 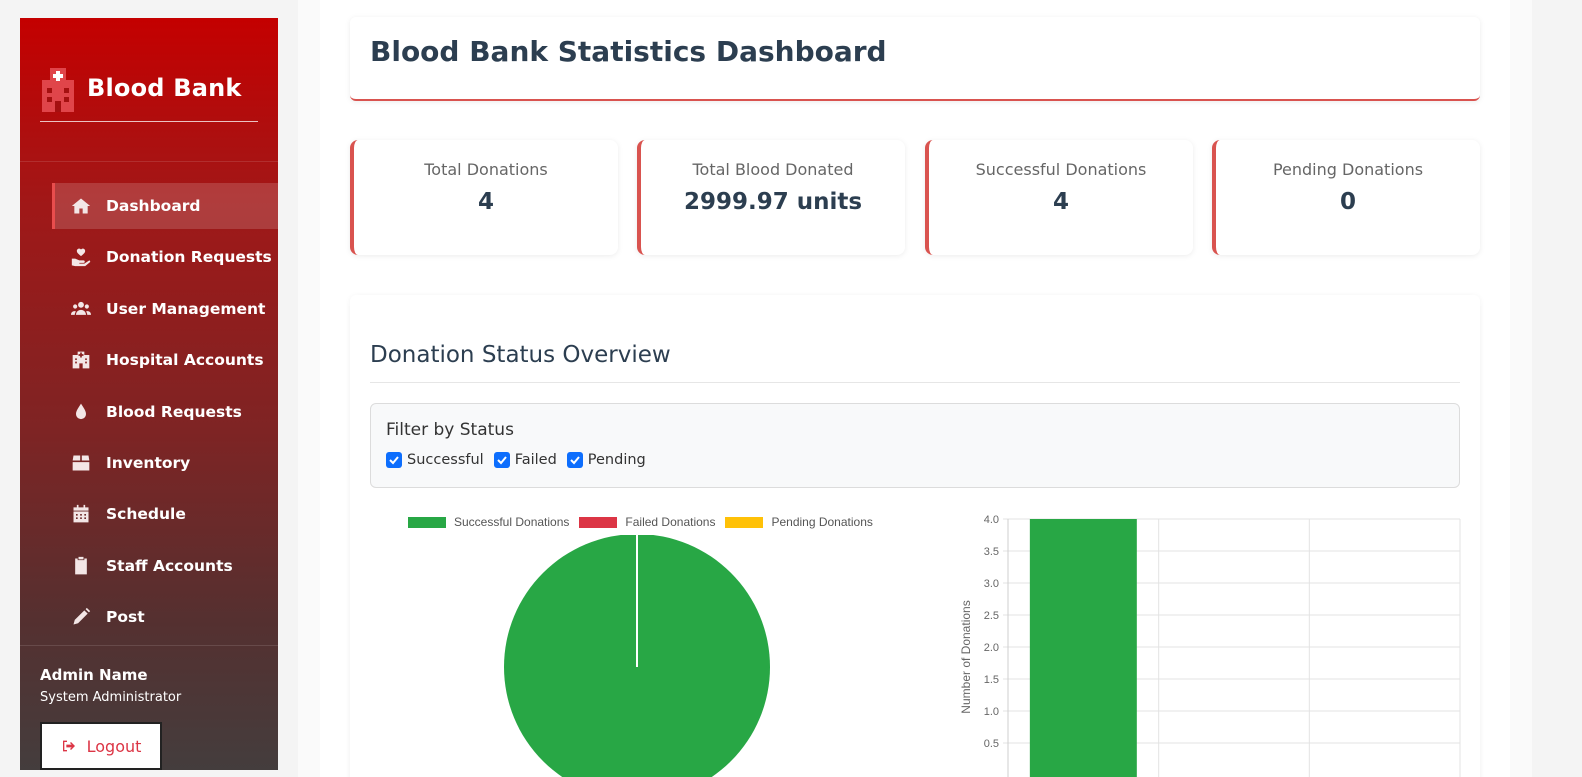 What do you see at coordinates (174, 411) in the screenshot?
I see `sidebar-item-label: Blood Requests` at bounding box center [174, 411].